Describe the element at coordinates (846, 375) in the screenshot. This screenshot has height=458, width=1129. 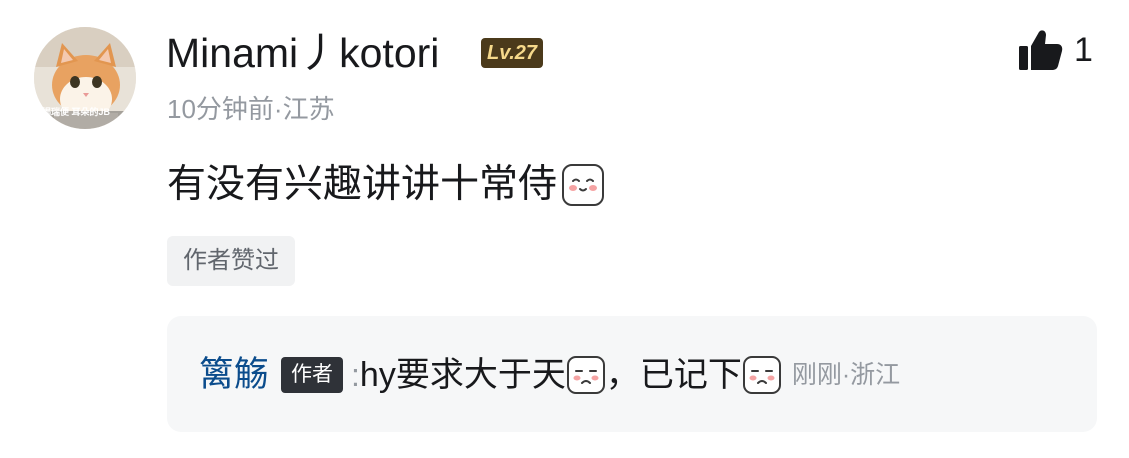
I see `reply-meta: 刚刚·浙江` at that location.